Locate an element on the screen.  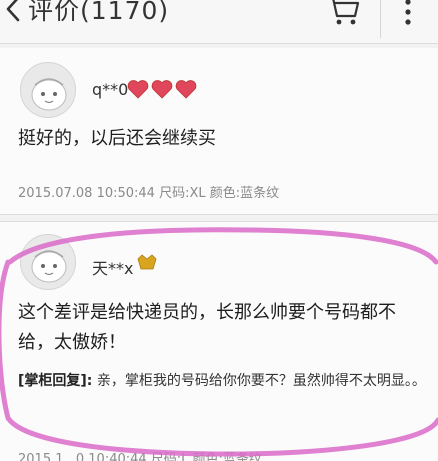
username: q**0 is located at coordinates (110, 89).